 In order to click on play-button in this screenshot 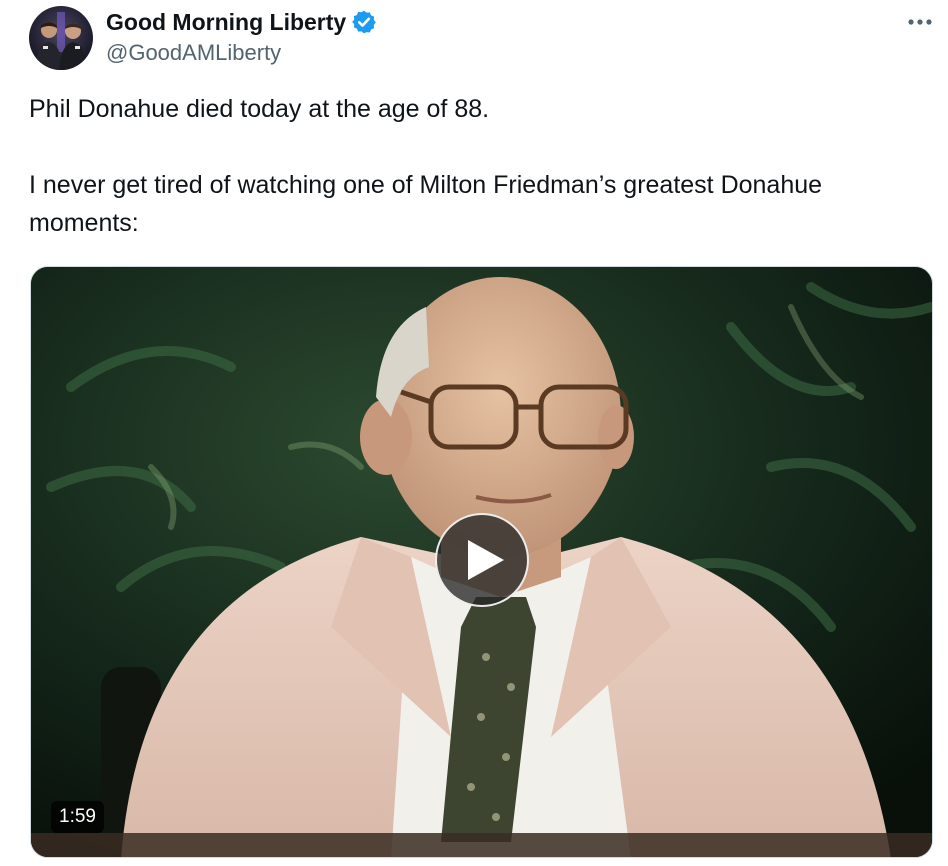, I will do `click(482, 560)`.